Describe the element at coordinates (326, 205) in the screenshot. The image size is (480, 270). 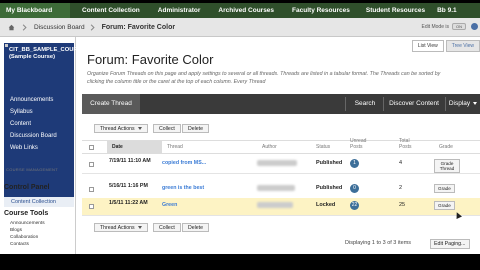
I see `row-status: Locked` at that location.